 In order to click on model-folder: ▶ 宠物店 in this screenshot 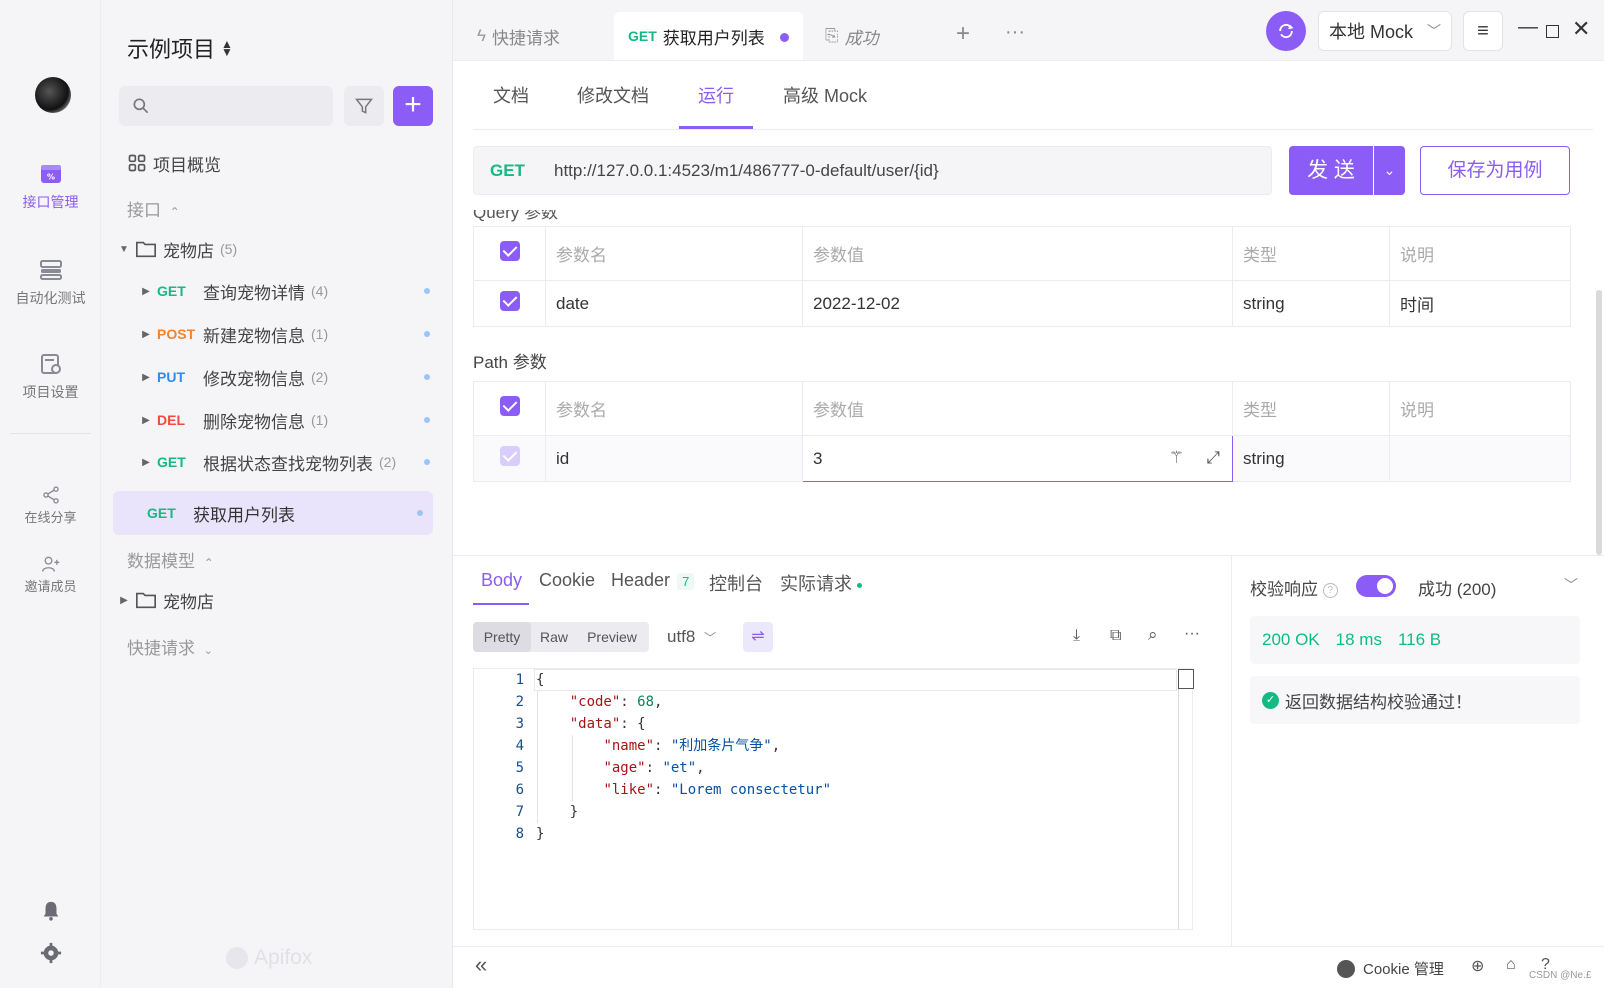, I will do `click(276, 600)`.